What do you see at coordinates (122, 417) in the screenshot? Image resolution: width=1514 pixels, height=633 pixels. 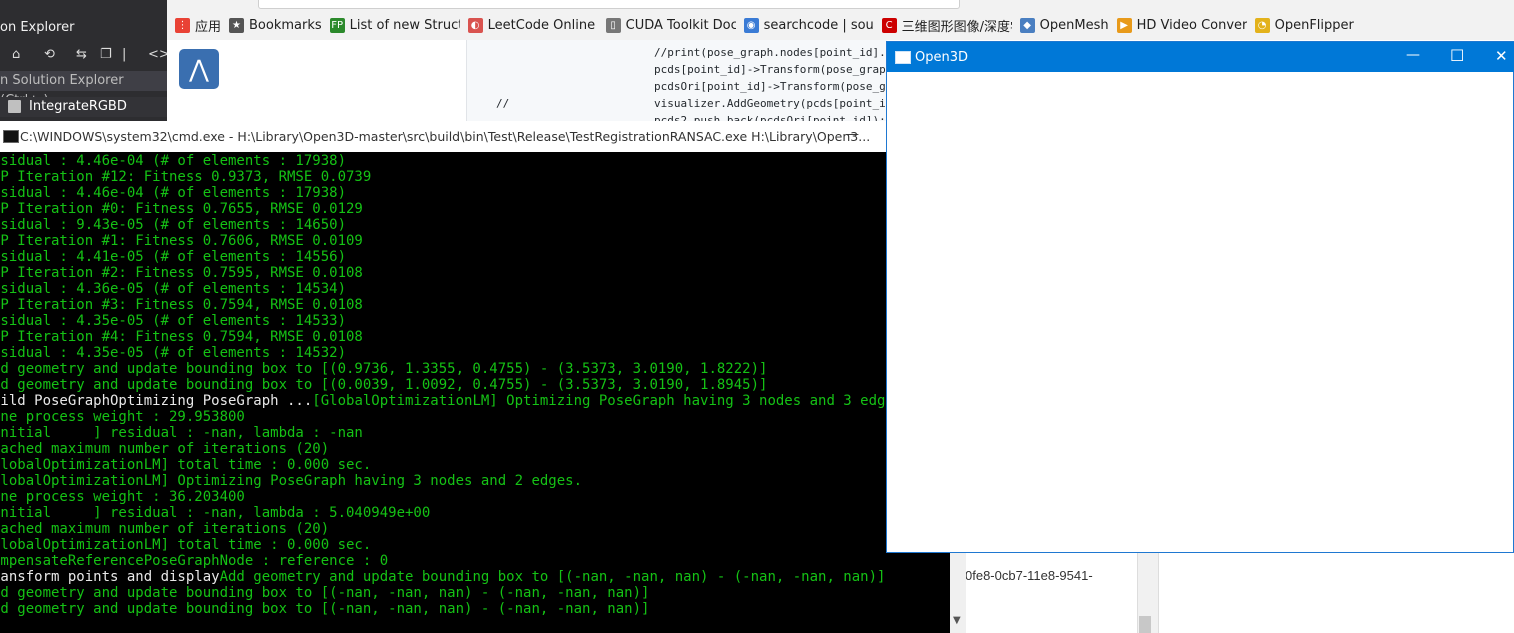 I see `console-line: ine process weight : 29.953800` at bounding box center [122, 417].